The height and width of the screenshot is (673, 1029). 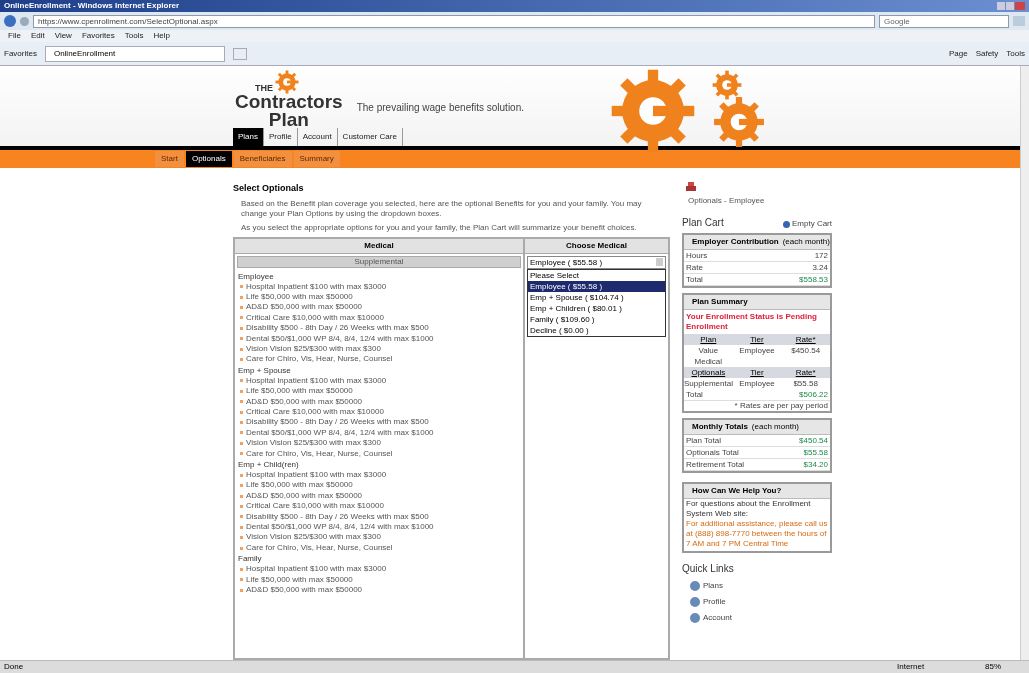 I want to click on favorites-button: Favorites, so click(x=20, y=53).